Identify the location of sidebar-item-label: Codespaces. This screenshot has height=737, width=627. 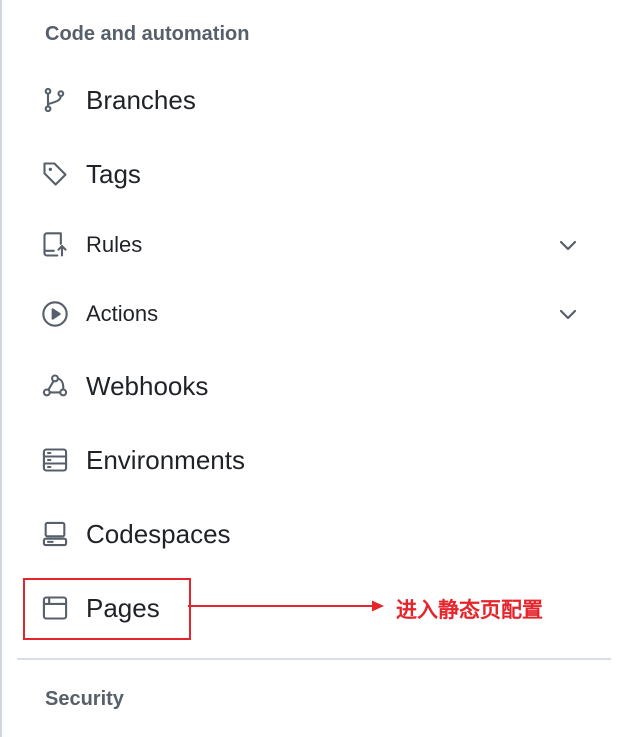
(158, 533).